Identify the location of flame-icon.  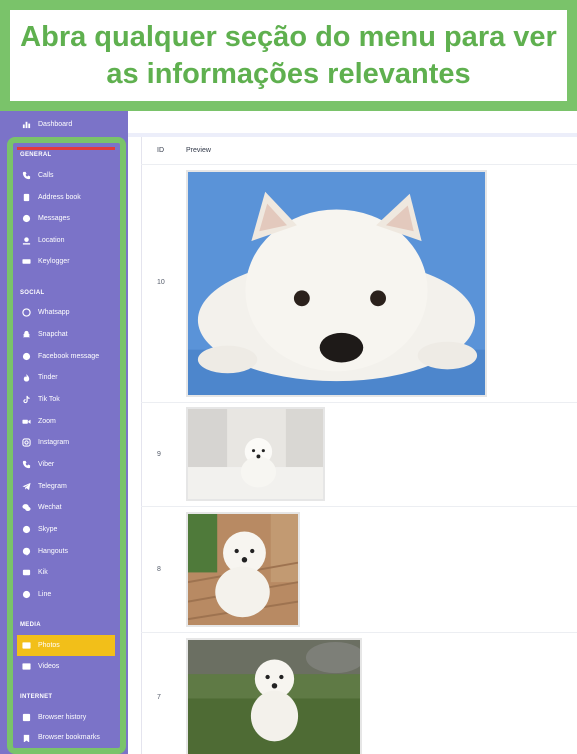
(26, 377).